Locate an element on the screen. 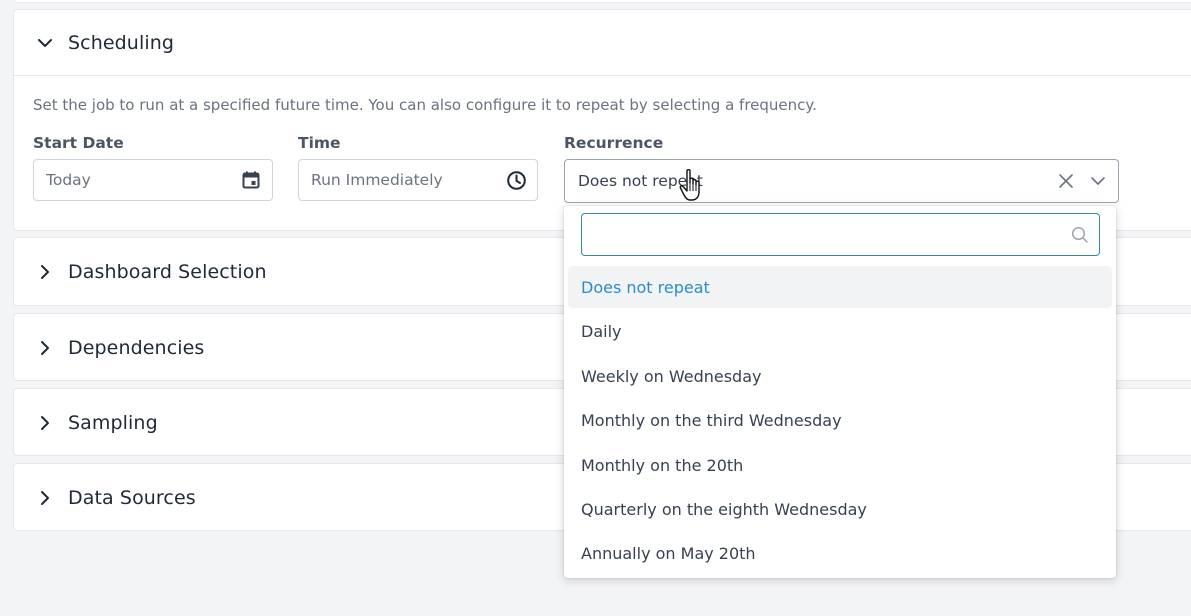 The image size is (1191, 616). dashboard-selection-title: Dashboard Selection is located at coordinates (167, 272).